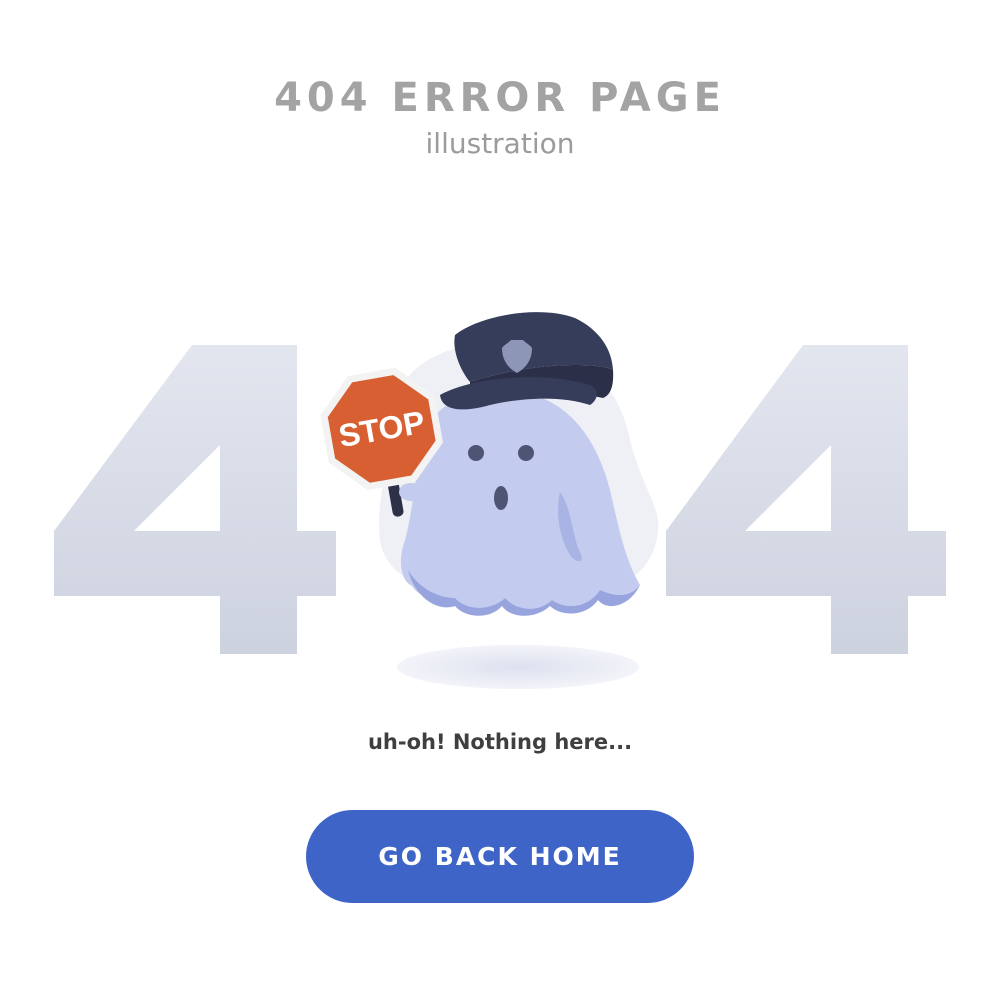 The height and width of the screenshot is (987, 1000). Describe the element at coordinates (500, 98) in the screenshot. I see `page-title: 404 ERROR PAGE` at that location.